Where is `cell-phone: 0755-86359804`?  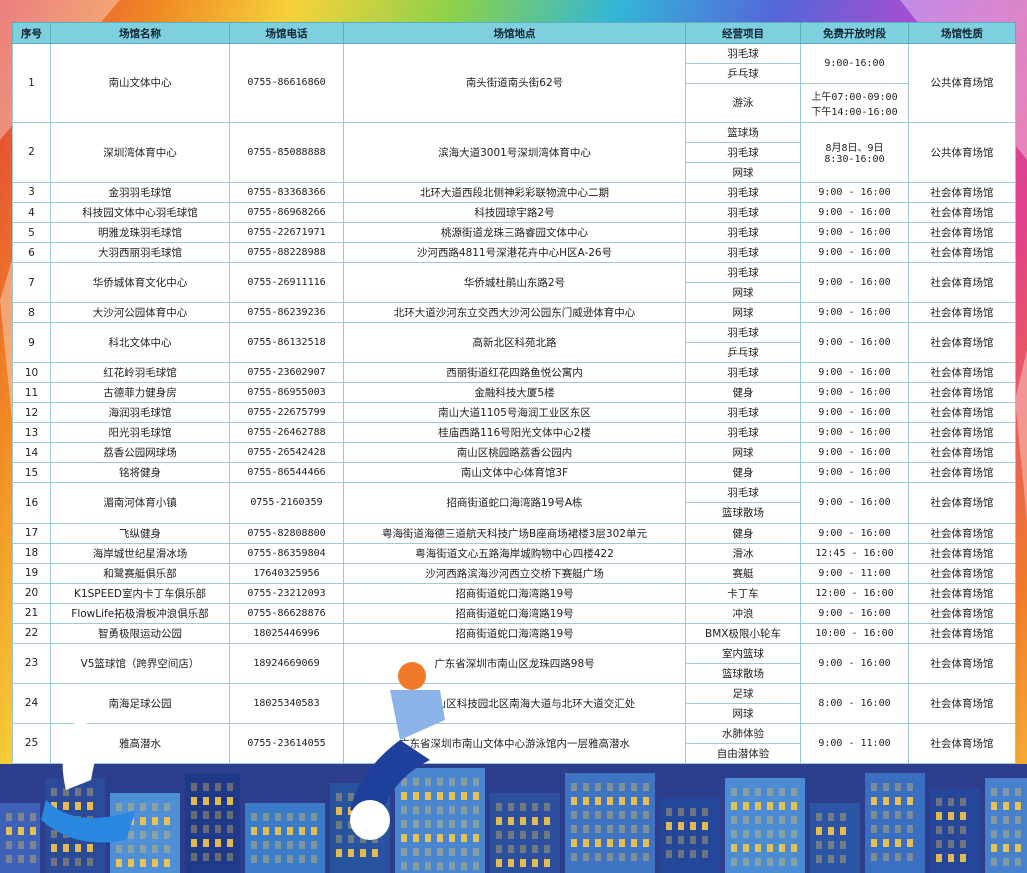 cell-phone: 0755-86359804 is located at coordinates (286, 553).